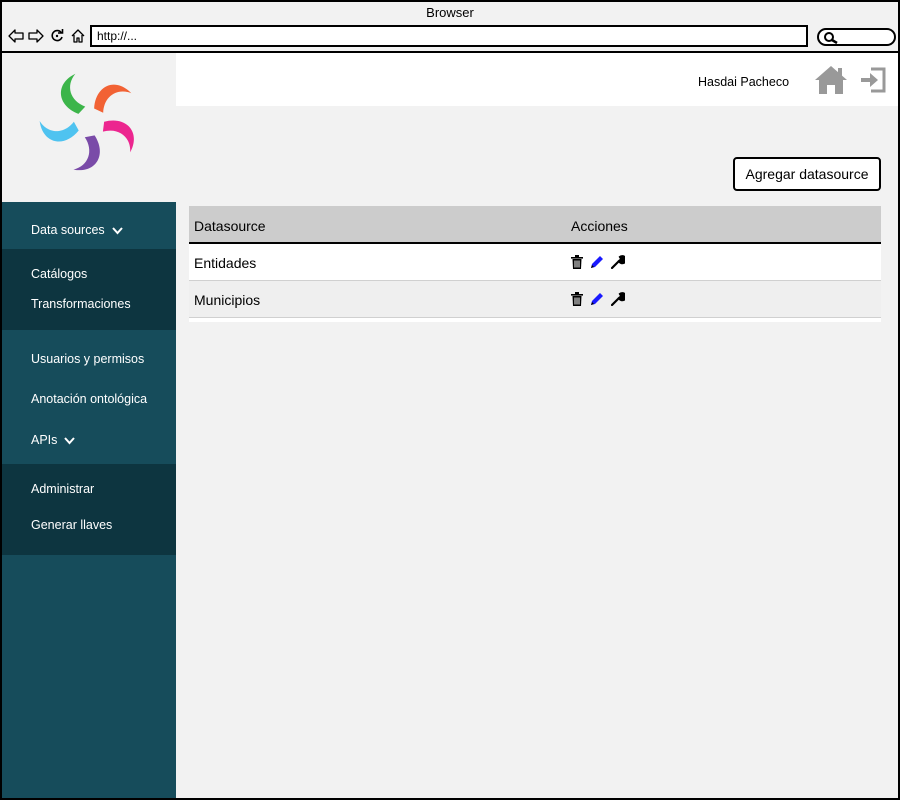 The image size is (900, 800). Describe the element at coordinates (450, 12) in the screenshot. I see `browser-title: Browser` at that location.